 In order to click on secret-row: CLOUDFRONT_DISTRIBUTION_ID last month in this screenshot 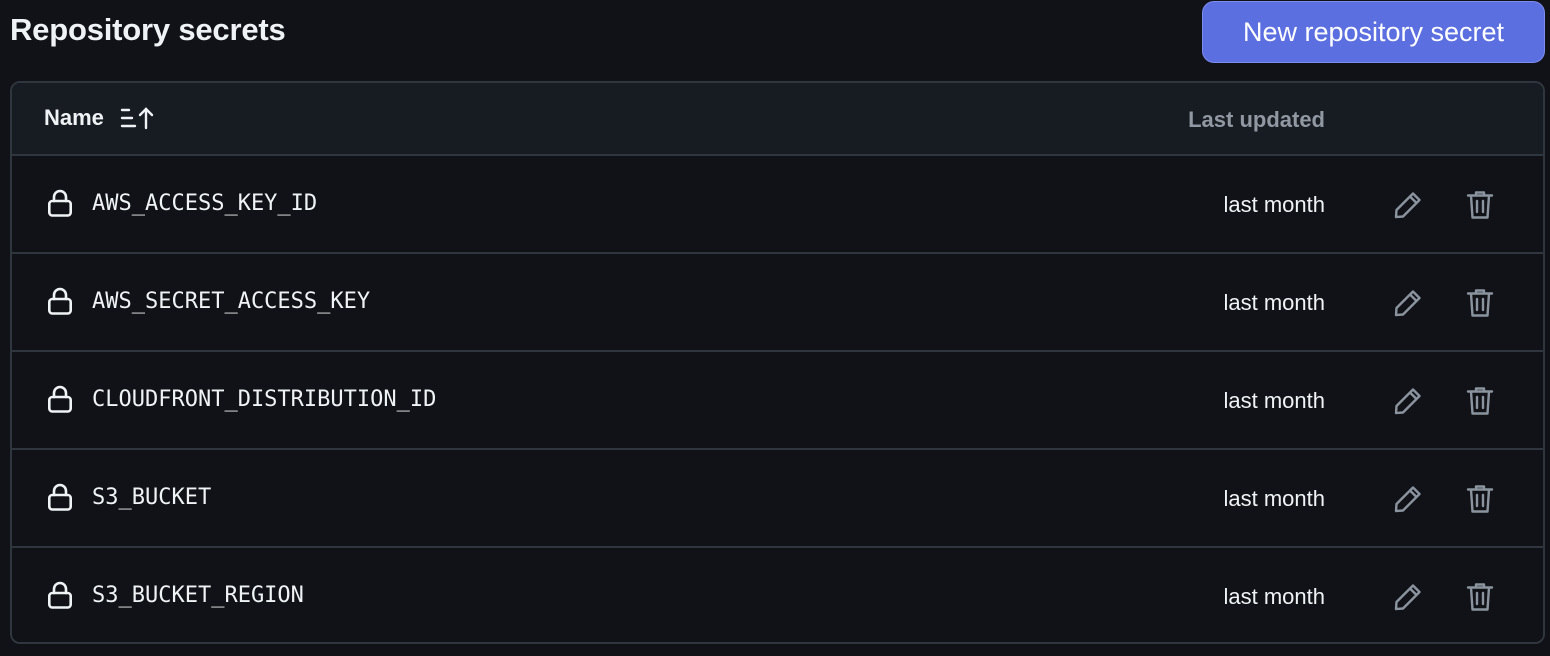, I will do `click(777, 401)`.